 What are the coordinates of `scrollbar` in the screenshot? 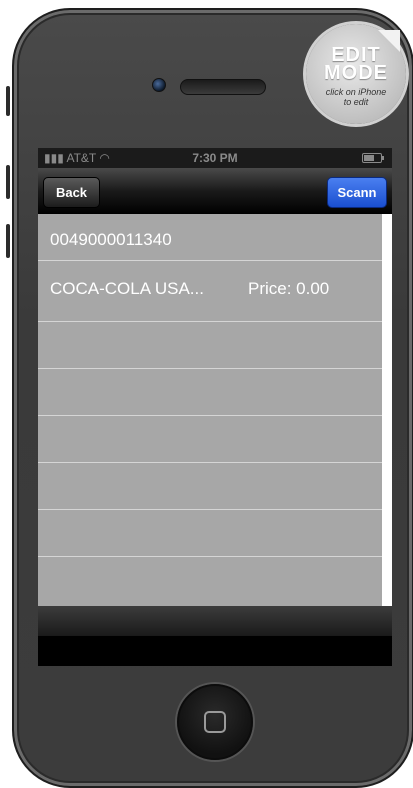 It's located at (387, 410).